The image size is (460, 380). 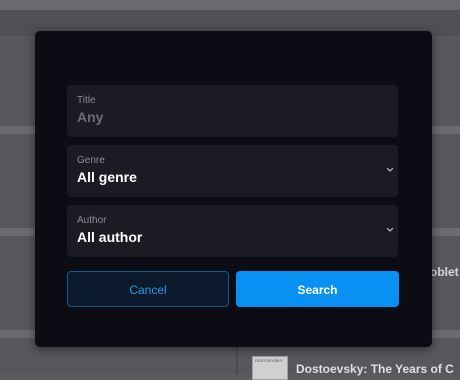 What do you see at coordinates (444, 272) in the screenshot?
I see `background-list-item-title: oblet` at bounding box center [444, 272].